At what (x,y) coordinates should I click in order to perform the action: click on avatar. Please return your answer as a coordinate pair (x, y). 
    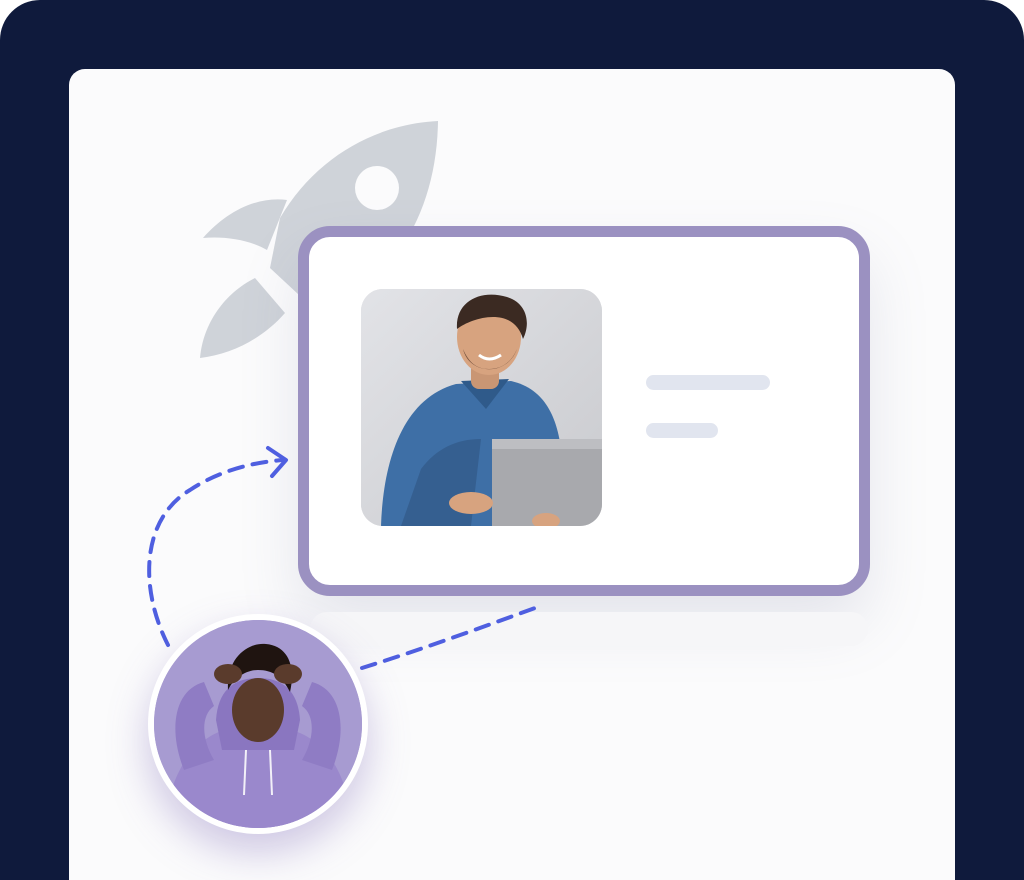
    Looking at the image, I should click on (258, 724).